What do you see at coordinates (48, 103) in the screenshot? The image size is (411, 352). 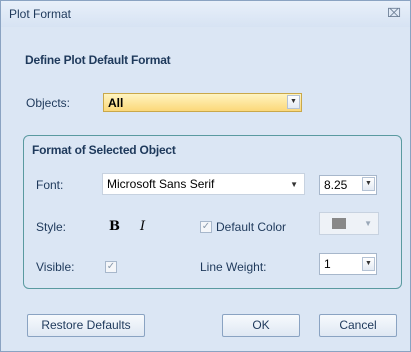 I see `objects-label: Objects:` at bounding box center [48, 103].